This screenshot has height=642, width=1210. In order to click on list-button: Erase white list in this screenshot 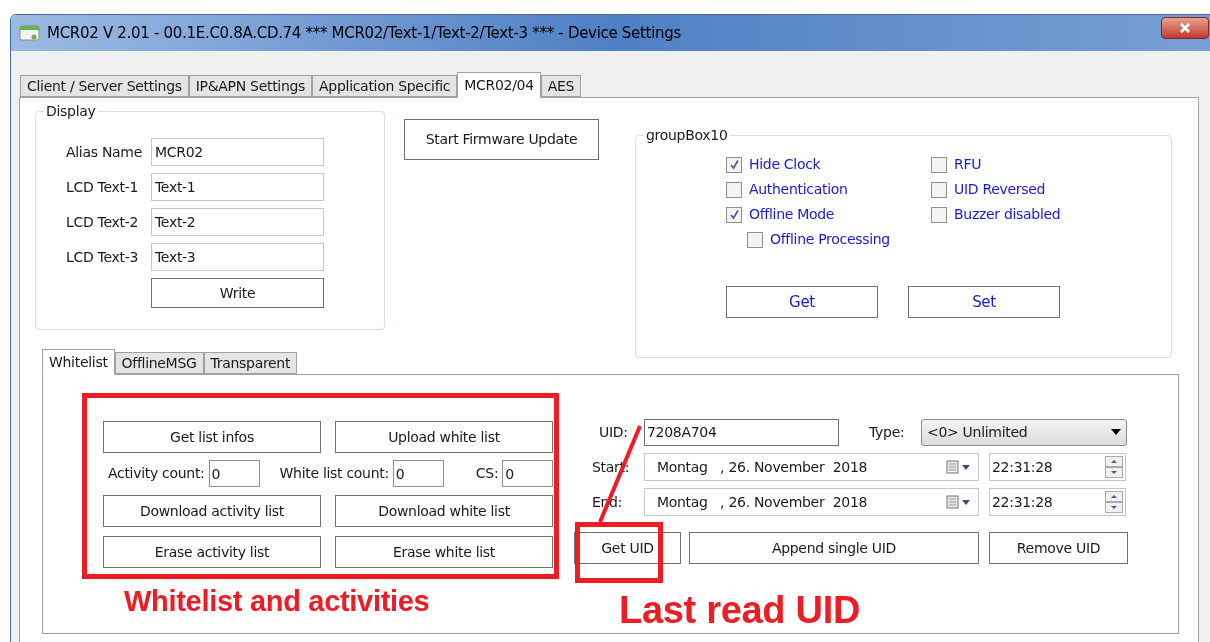, I will do `click(444, 552)`.